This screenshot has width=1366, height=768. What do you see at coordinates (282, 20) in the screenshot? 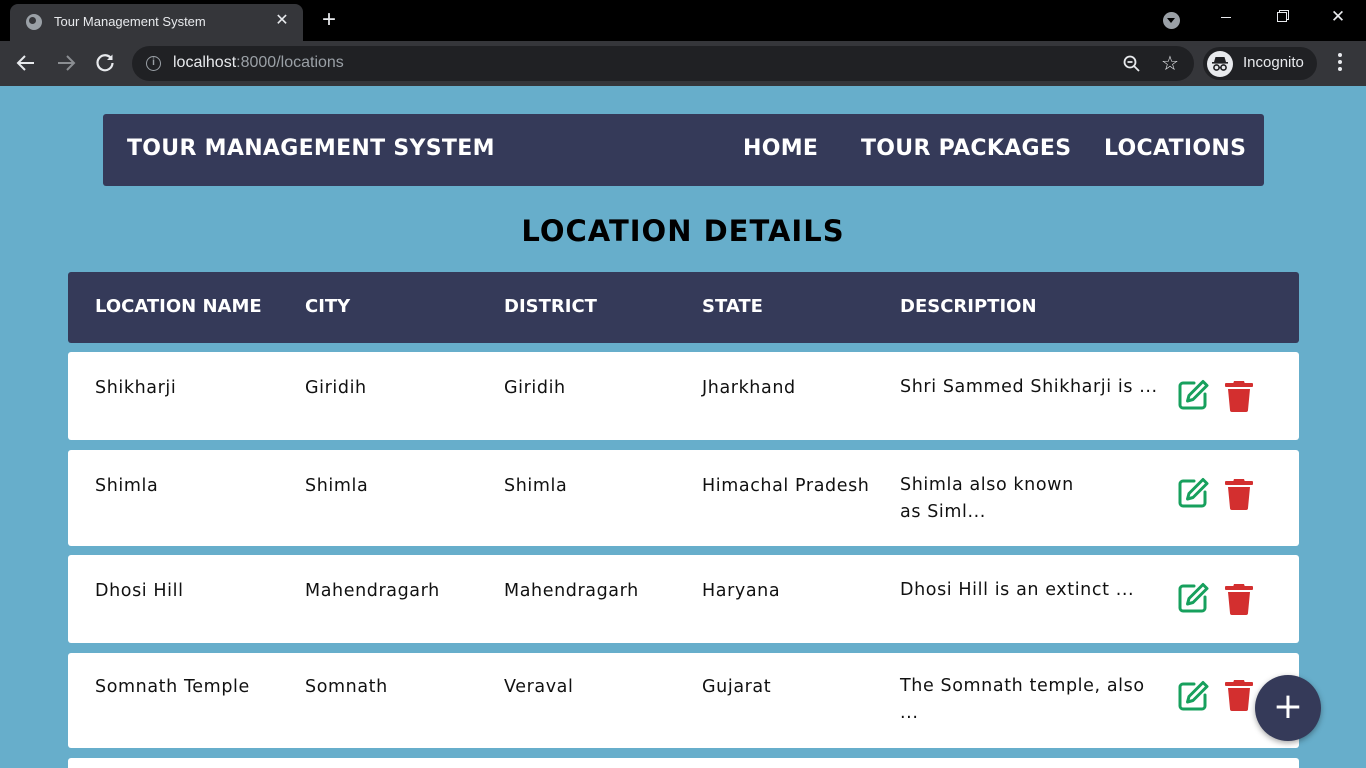
I see `tab-close-icon: ✕` at bounding box center [282, 20].